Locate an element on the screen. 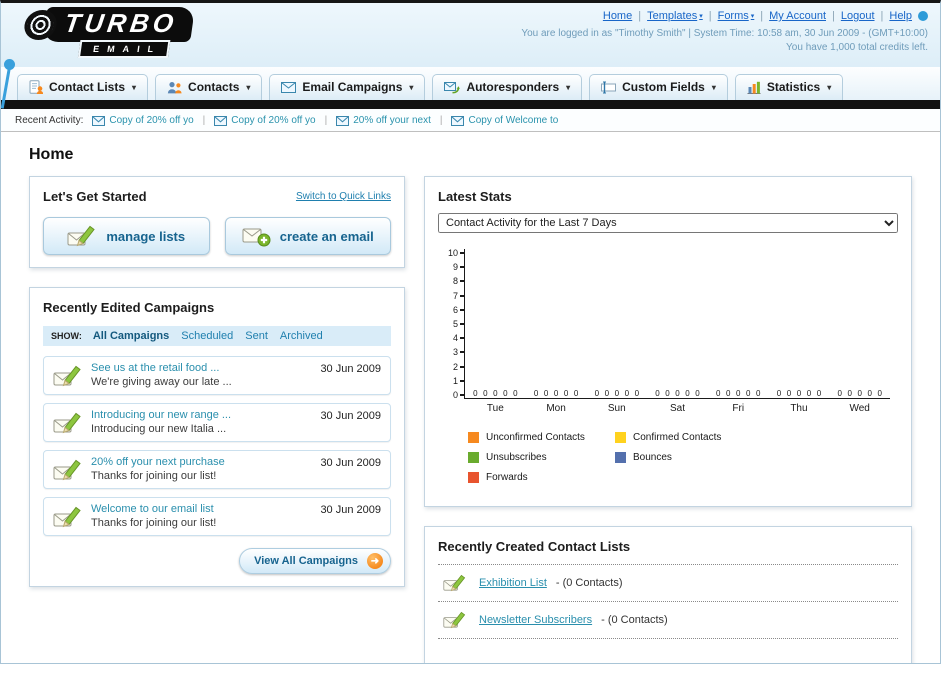  contact-lists-title: Recently Created Contact Lists is located at coordinates (534, 546).